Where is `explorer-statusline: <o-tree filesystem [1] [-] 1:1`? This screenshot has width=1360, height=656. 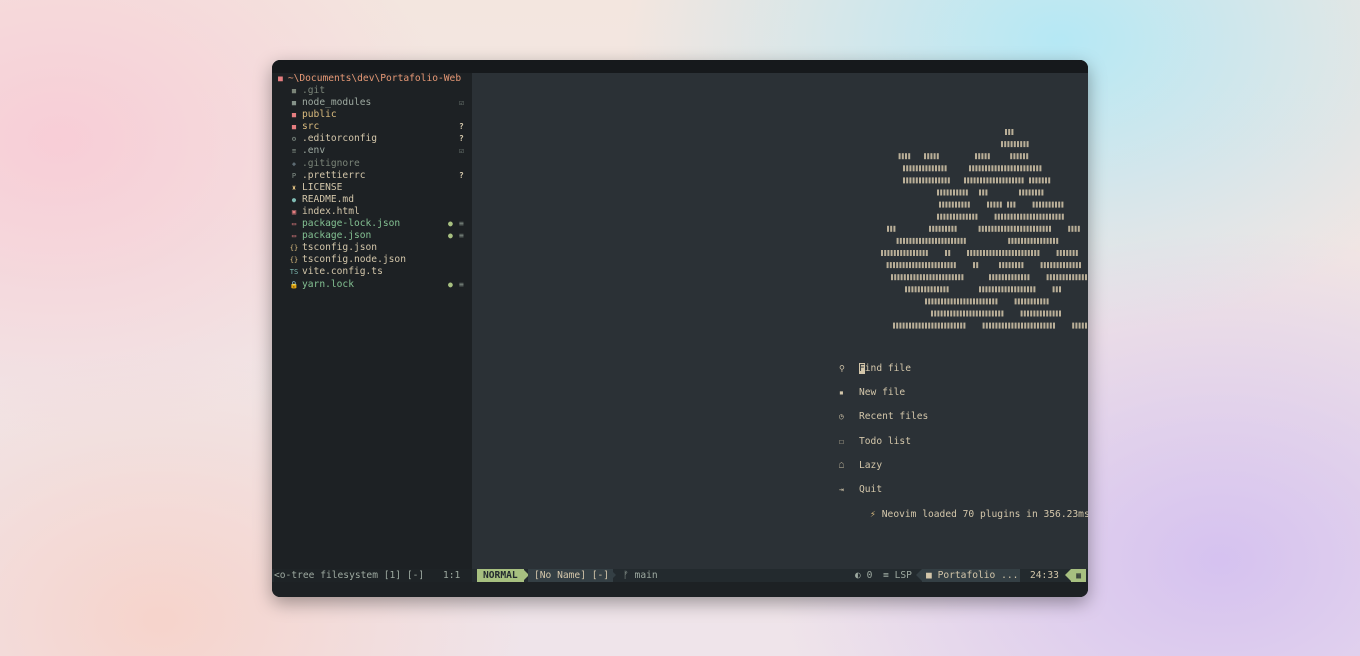 explorer-statusline: <o-tree filesystem [1] [-] 1:1 is located at coordinates (373, 575).